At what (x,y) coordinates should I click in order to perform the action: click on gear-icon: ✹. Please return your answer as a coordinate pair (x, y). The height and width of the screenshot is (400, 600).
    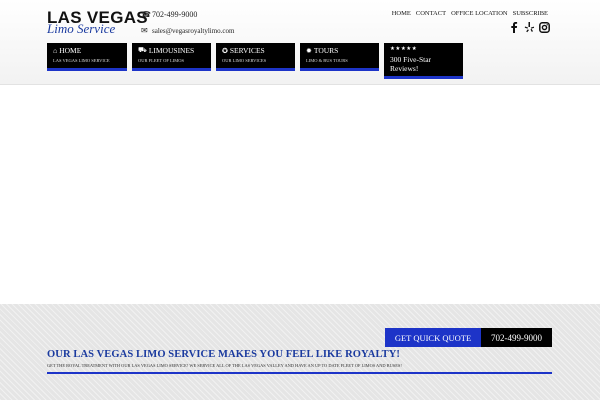
    Looking at the image, I should click on (309, 50).